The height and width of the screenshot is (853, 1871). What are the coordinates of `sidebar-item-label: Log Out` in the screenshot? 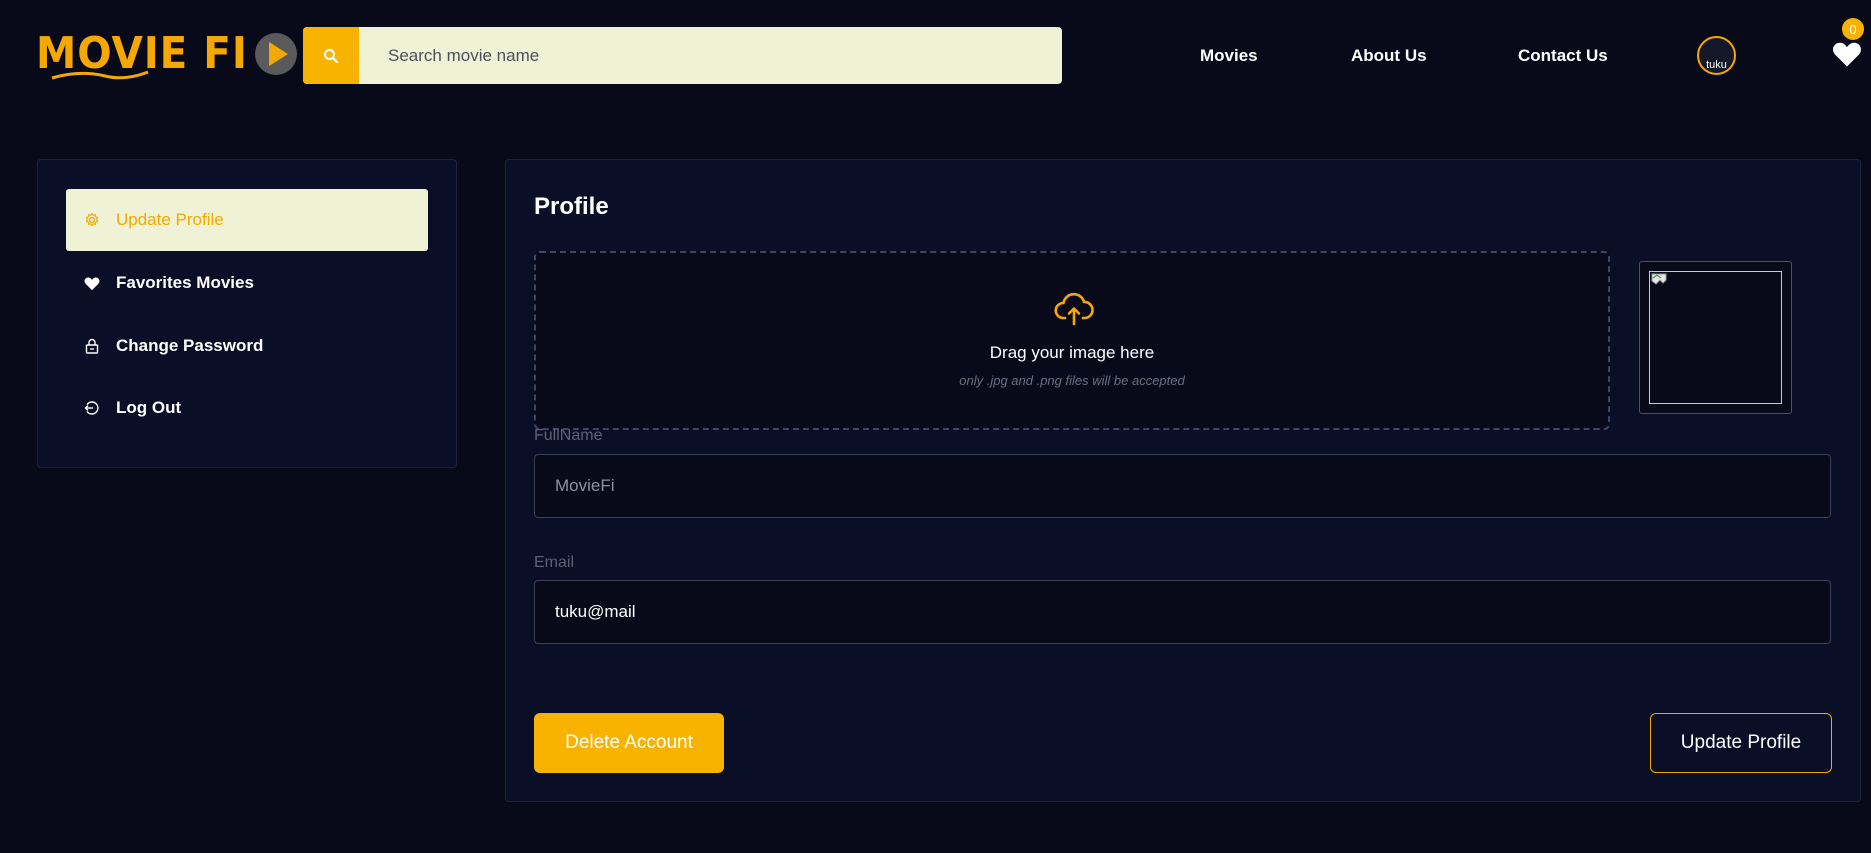 It's located at (149, 407).